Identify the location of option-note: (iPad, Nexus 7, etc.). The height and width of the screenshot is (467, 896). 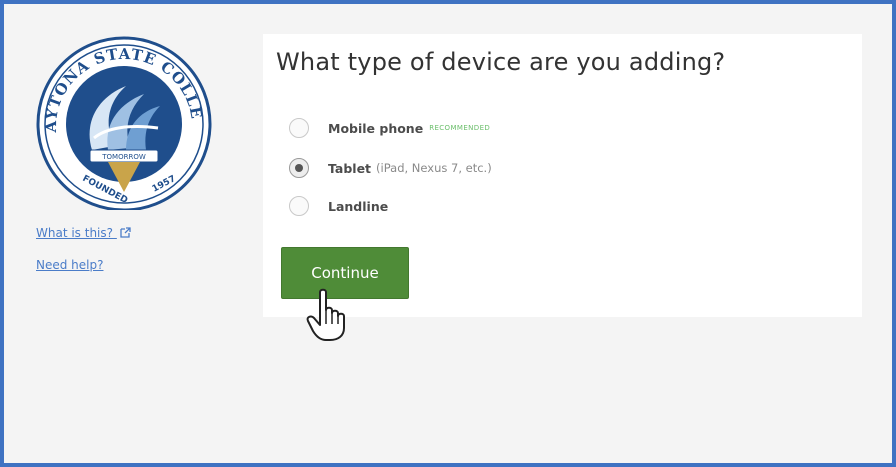
(434, 168).